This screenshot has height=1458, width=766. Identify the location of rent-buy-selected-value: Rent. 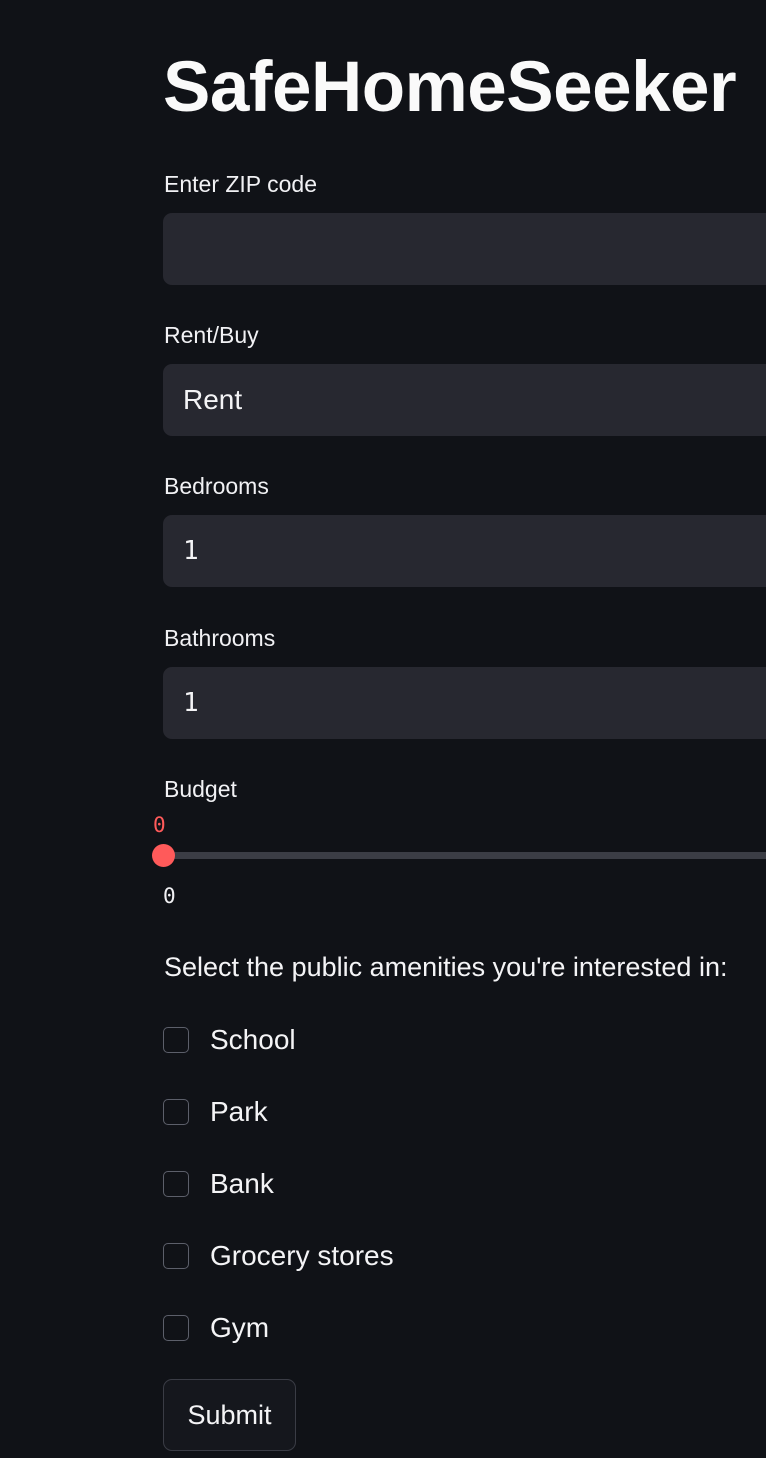
(213, 399).